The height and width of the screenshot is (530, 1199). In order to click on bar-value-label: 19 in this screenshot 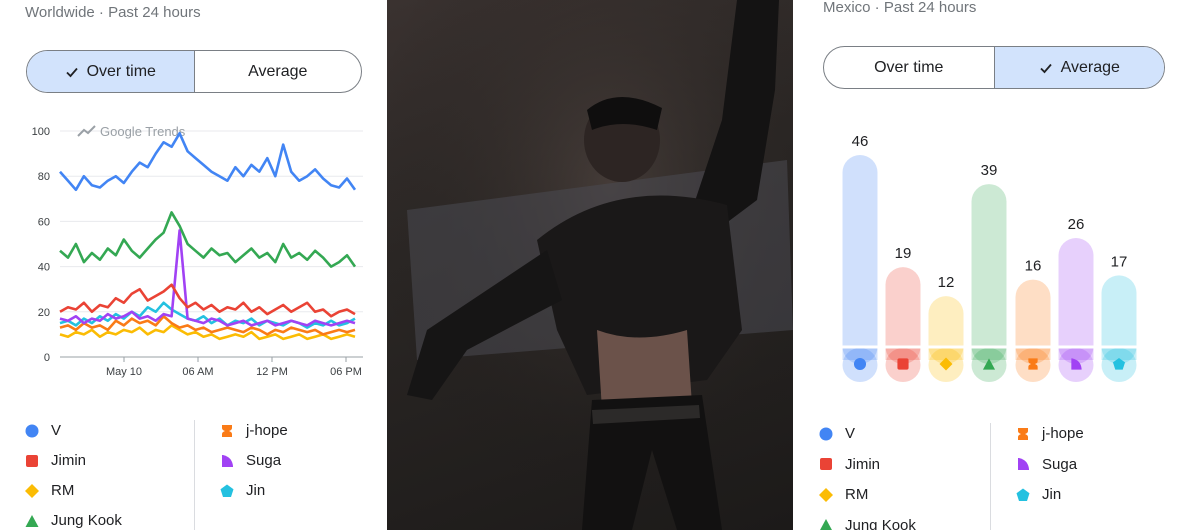, I will do `click(903, 253)`.